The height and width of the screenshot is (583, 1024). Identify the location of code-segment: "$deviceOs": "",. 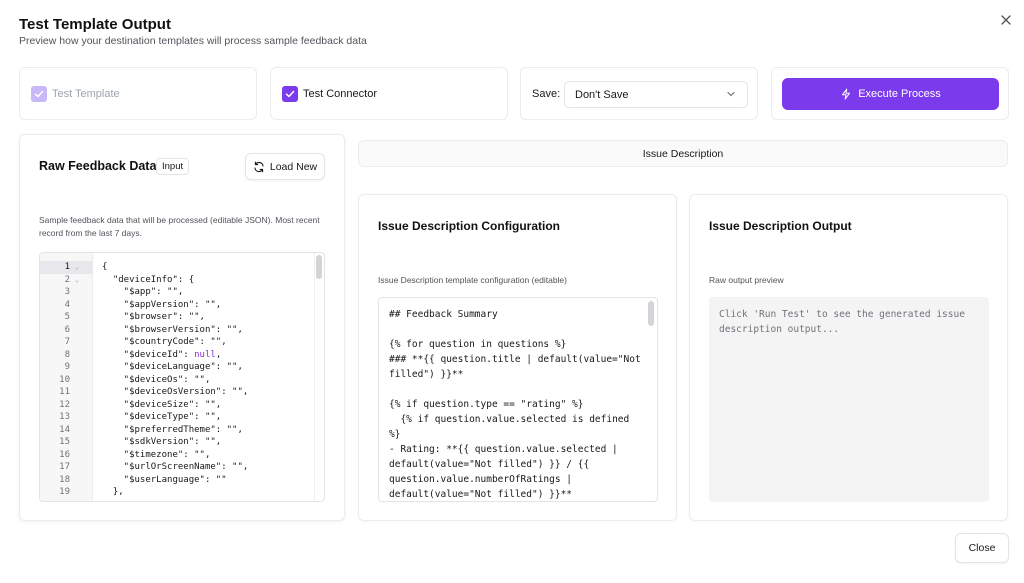
(156, 379).